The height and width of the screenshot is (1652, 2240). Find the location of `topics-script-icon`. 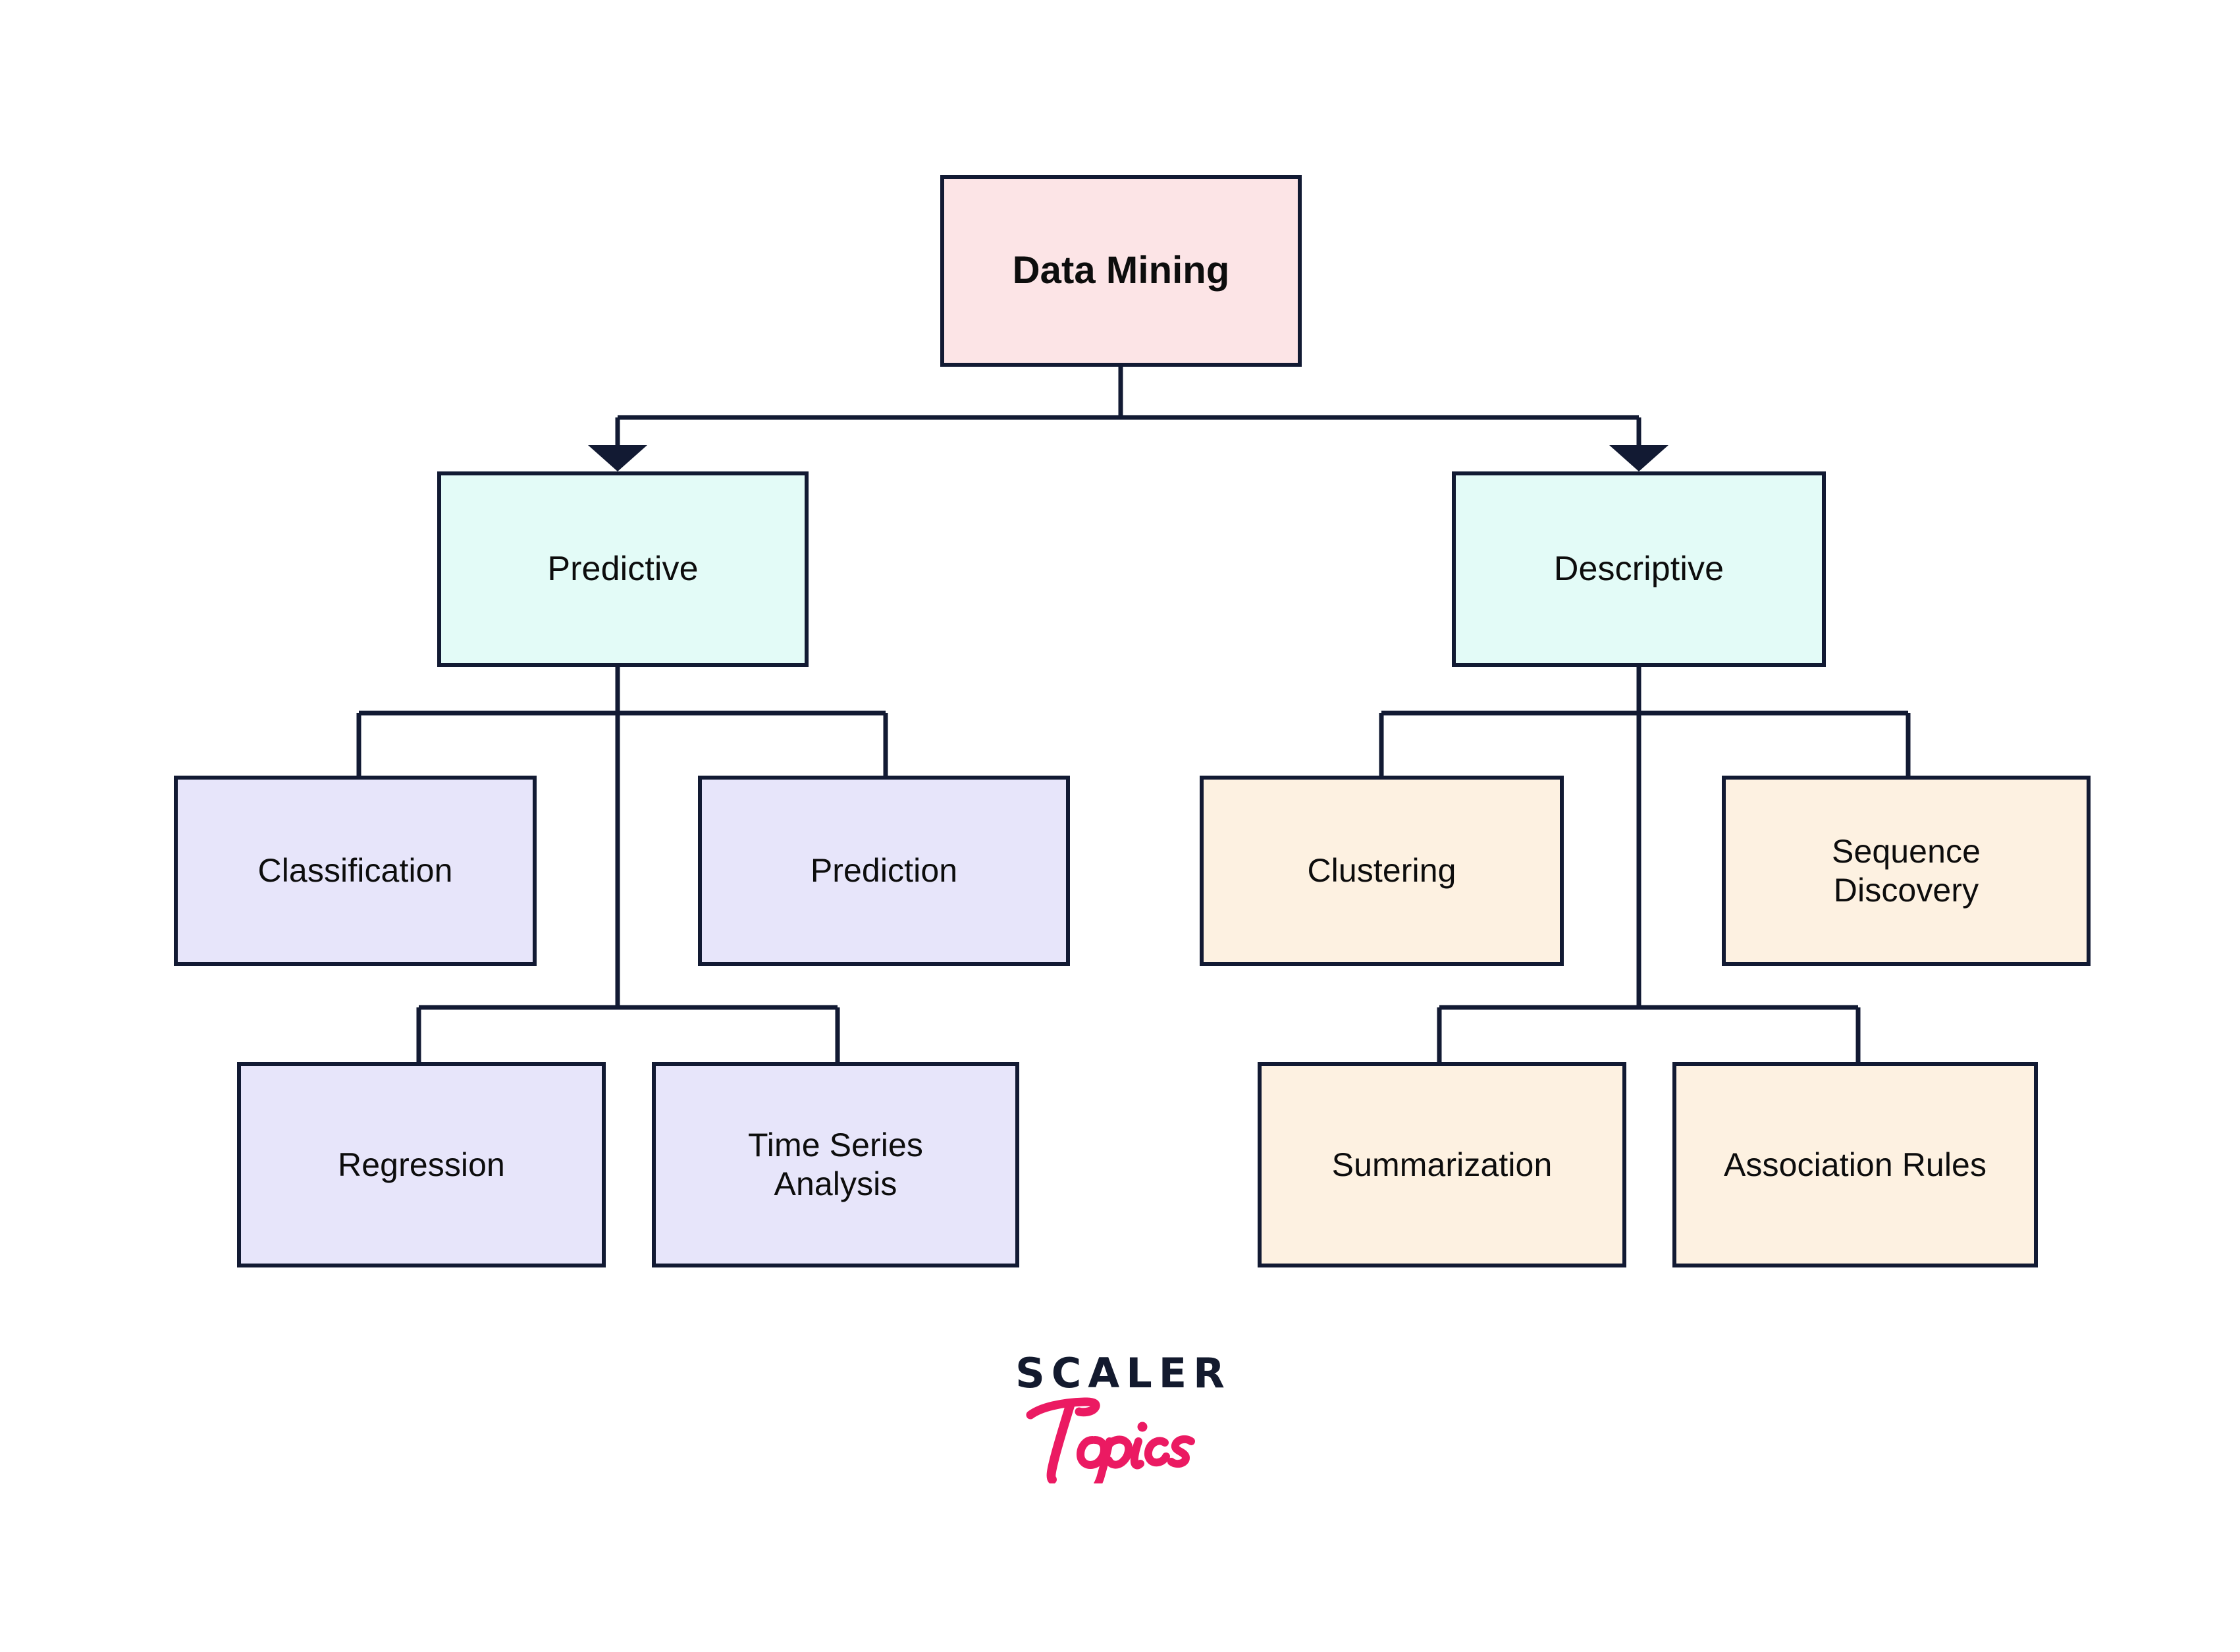

topics-script-icon is located at coordinates (1110, 1440).